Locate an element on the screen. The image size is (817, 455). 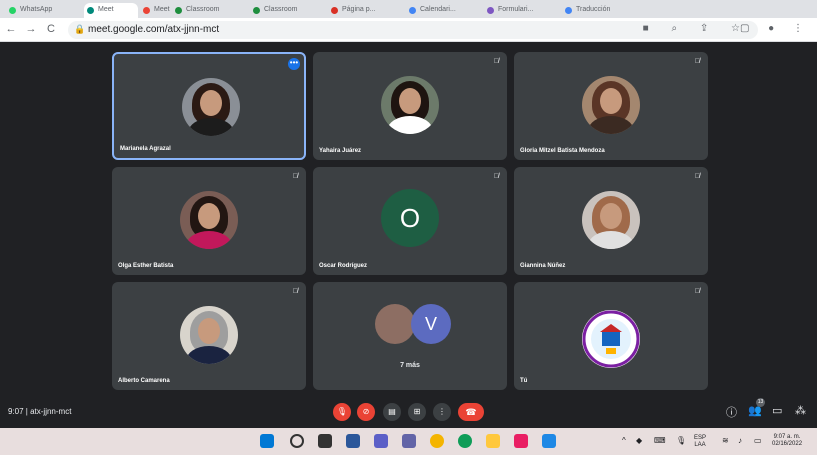
activities-icon: ⁂ is located at coordinates (800, 410).